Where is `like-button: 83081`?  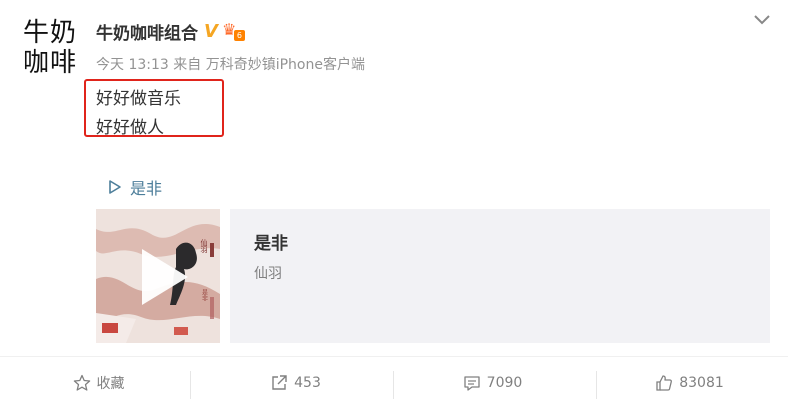
like-button: 83081 is located at coordinates (689, 382).